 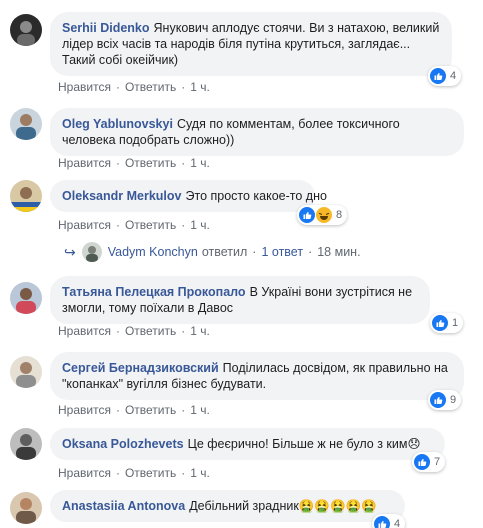 What do you see at coordinates (153, 252) in the screenshot?
I see `reply-author: Vadym Konchyn` at bounding box center [153, 252].